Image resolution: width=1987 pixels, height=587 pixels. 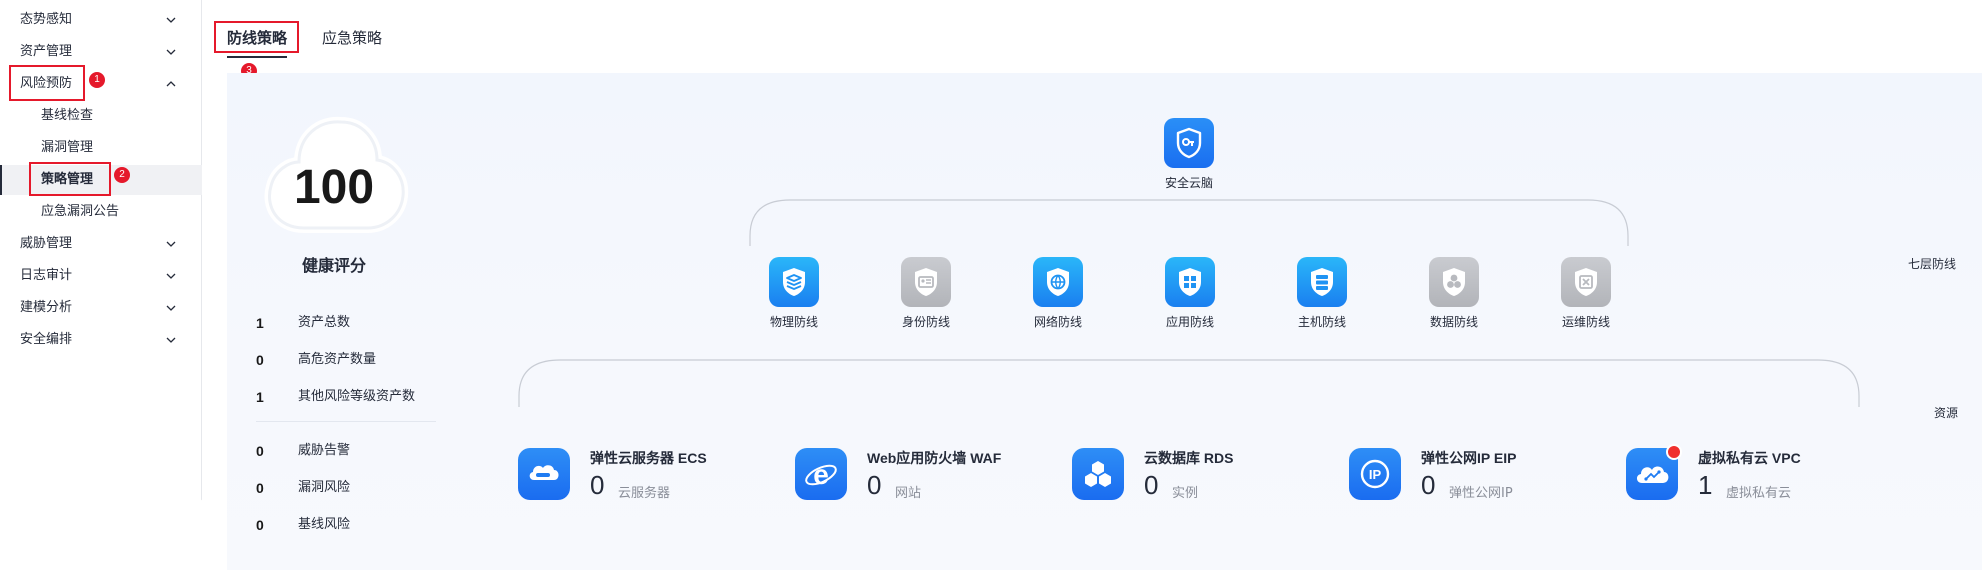 What do you see at coordinates (544, 474) in the screenshot?
I see `ecs-icon` at bounding box center [544, 474].